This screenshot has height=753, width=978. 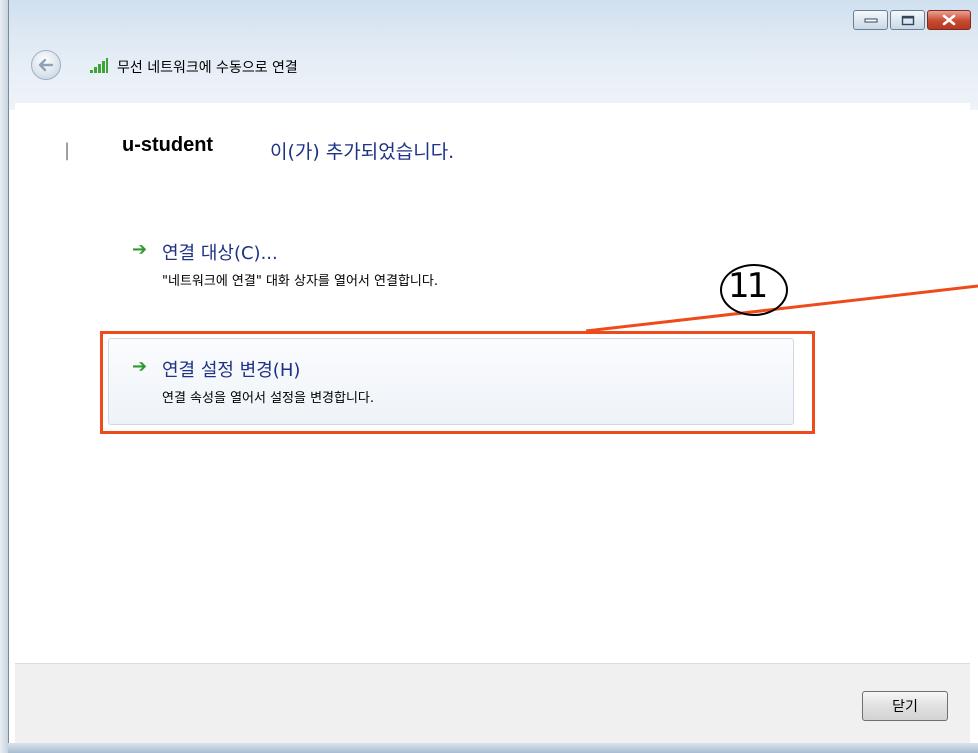 I want to click on window-title: 무선 네트워크에 수동으로 연결, so click(x=207, y=68).